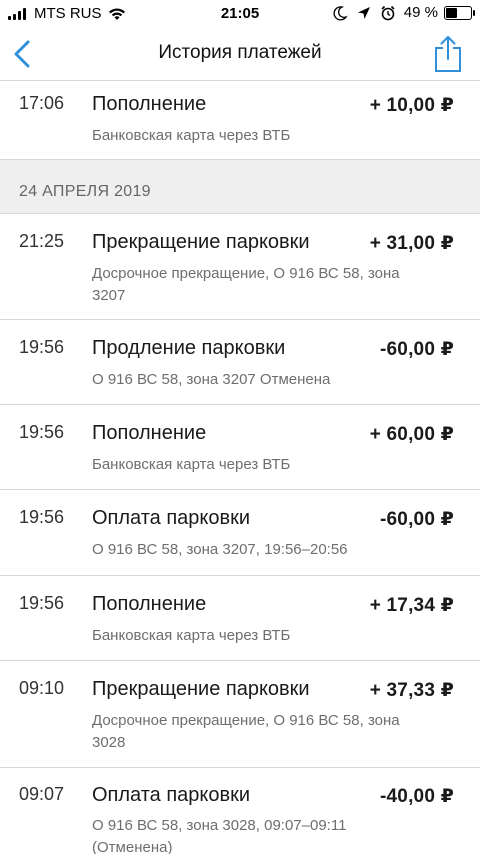  What do you see at coordinates (189, 348) in the screenshot?
I see `payment-title: Продление парковки` at bounding box center [189, 348].